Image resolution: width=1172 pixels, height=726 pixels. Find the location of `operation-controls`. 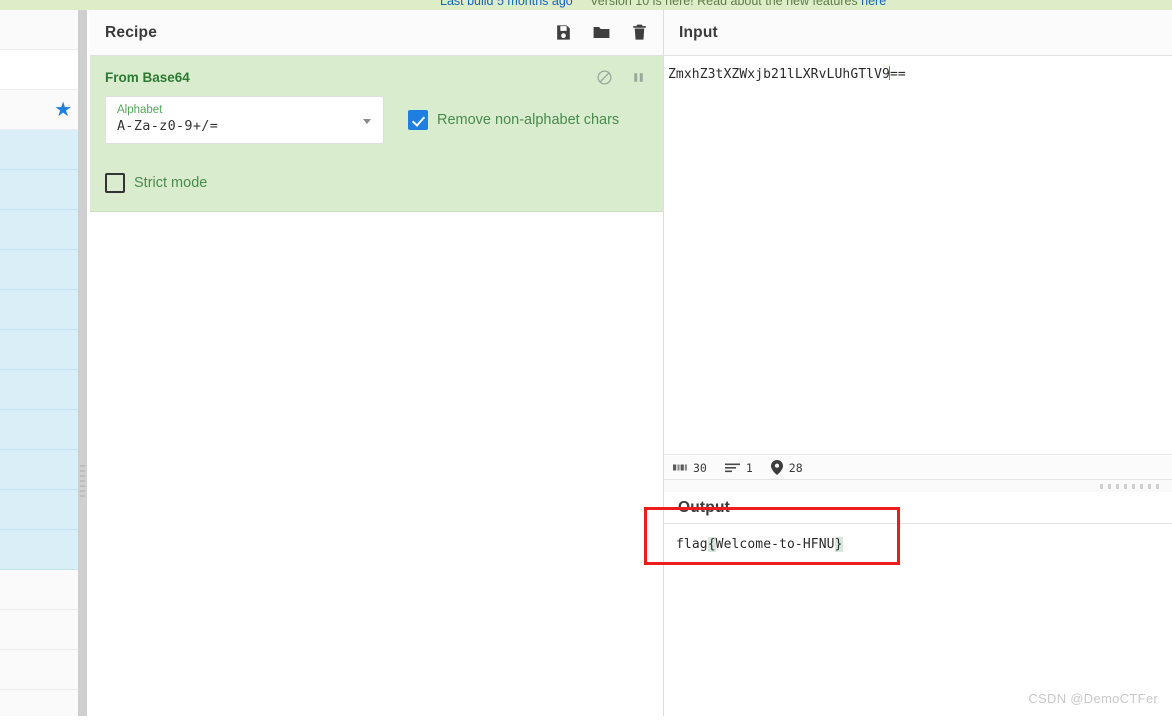

operation-controls is located at coordinates (621, 77).